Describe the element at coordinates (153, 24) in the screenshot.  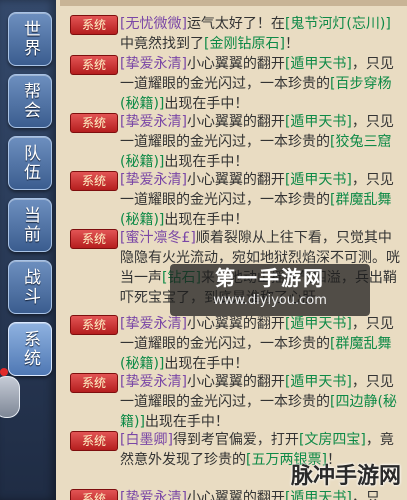
I see `player-name: [无忧微微]` at that location.